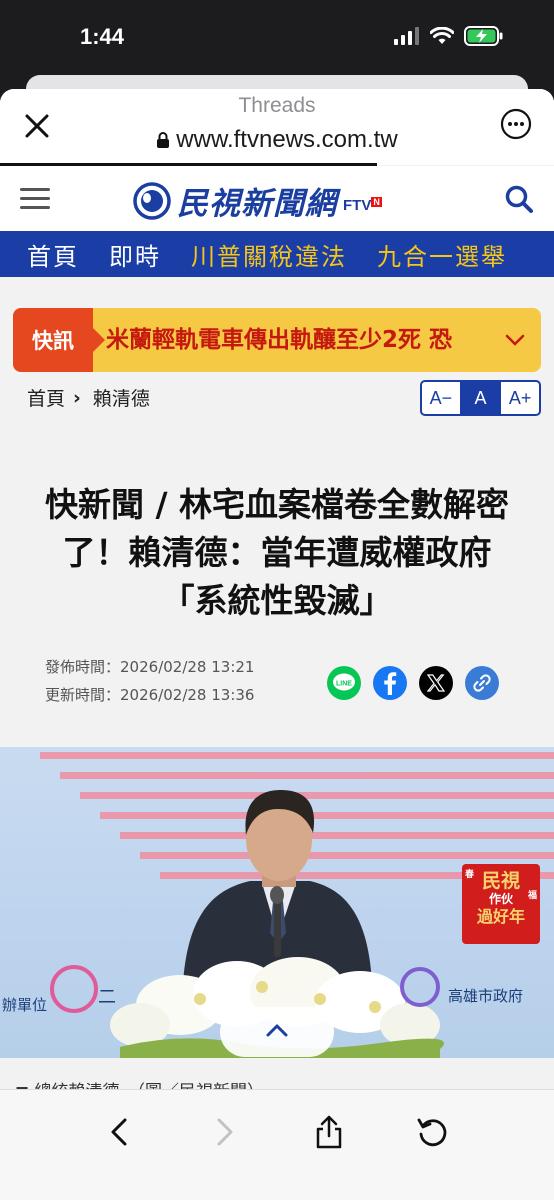  What do you see at coordinates (516, 124) in the screenshot?
I see `more-options-icon` at bounding box center [516, 124].